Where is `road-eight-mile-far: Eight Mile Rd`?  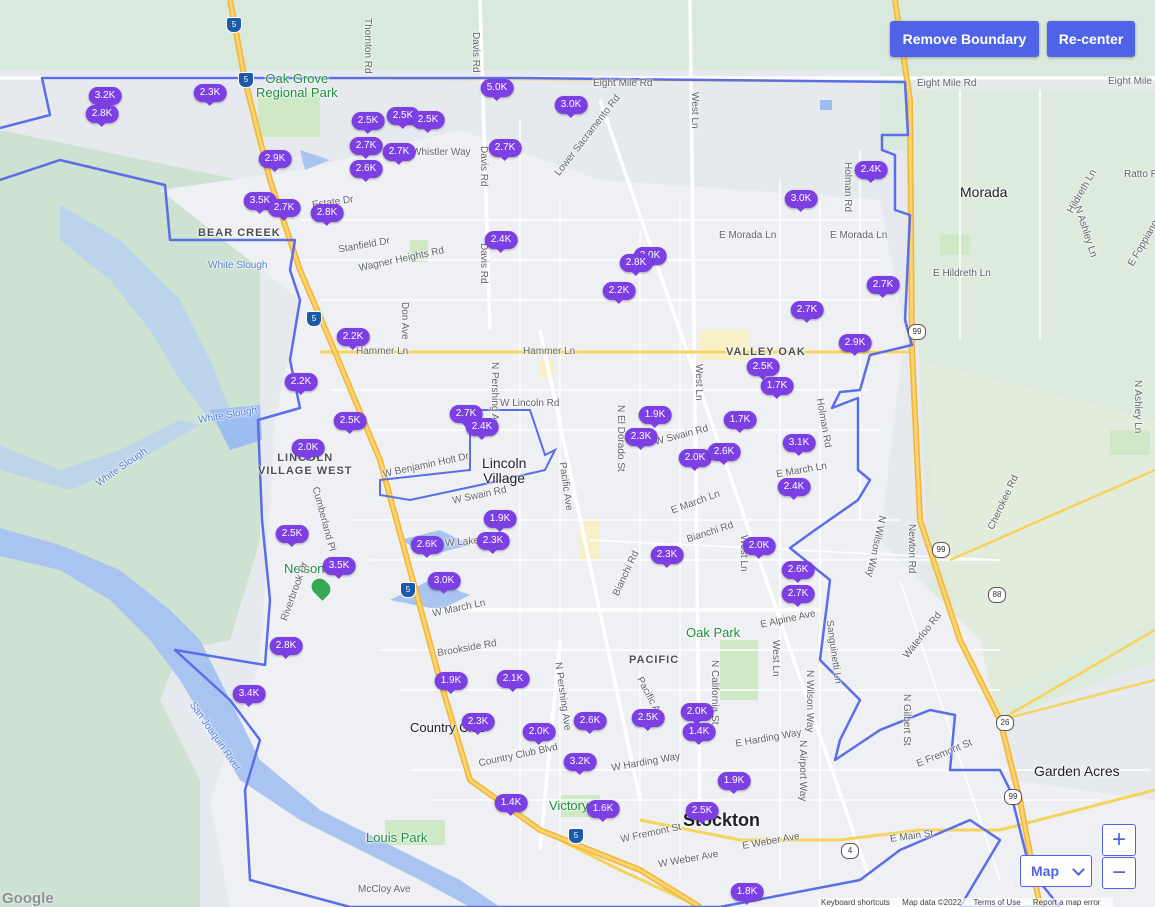 road-eight-mile-far: Eight Mile Rd is located at coordinates (1131, 81).